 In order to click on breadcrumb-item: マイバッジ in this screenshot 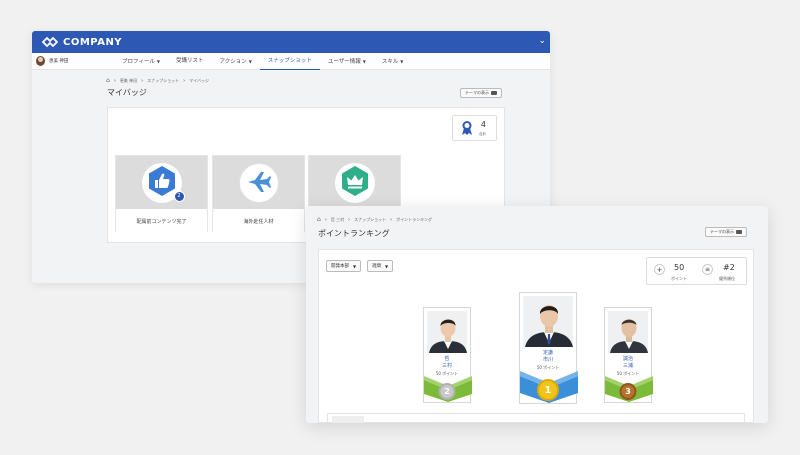, I will do `click(199, 80)`.